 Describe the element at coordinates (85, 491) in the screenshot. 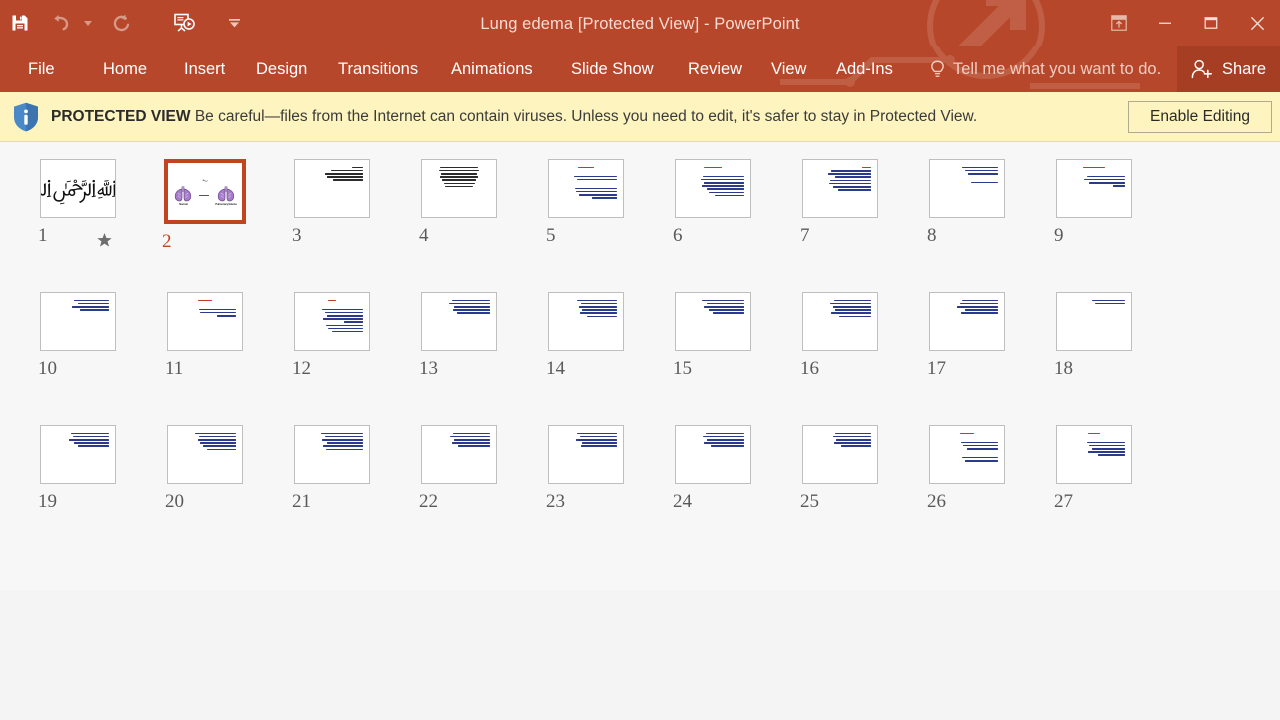

I see `slide-thumbnail-19: 19` at that location.